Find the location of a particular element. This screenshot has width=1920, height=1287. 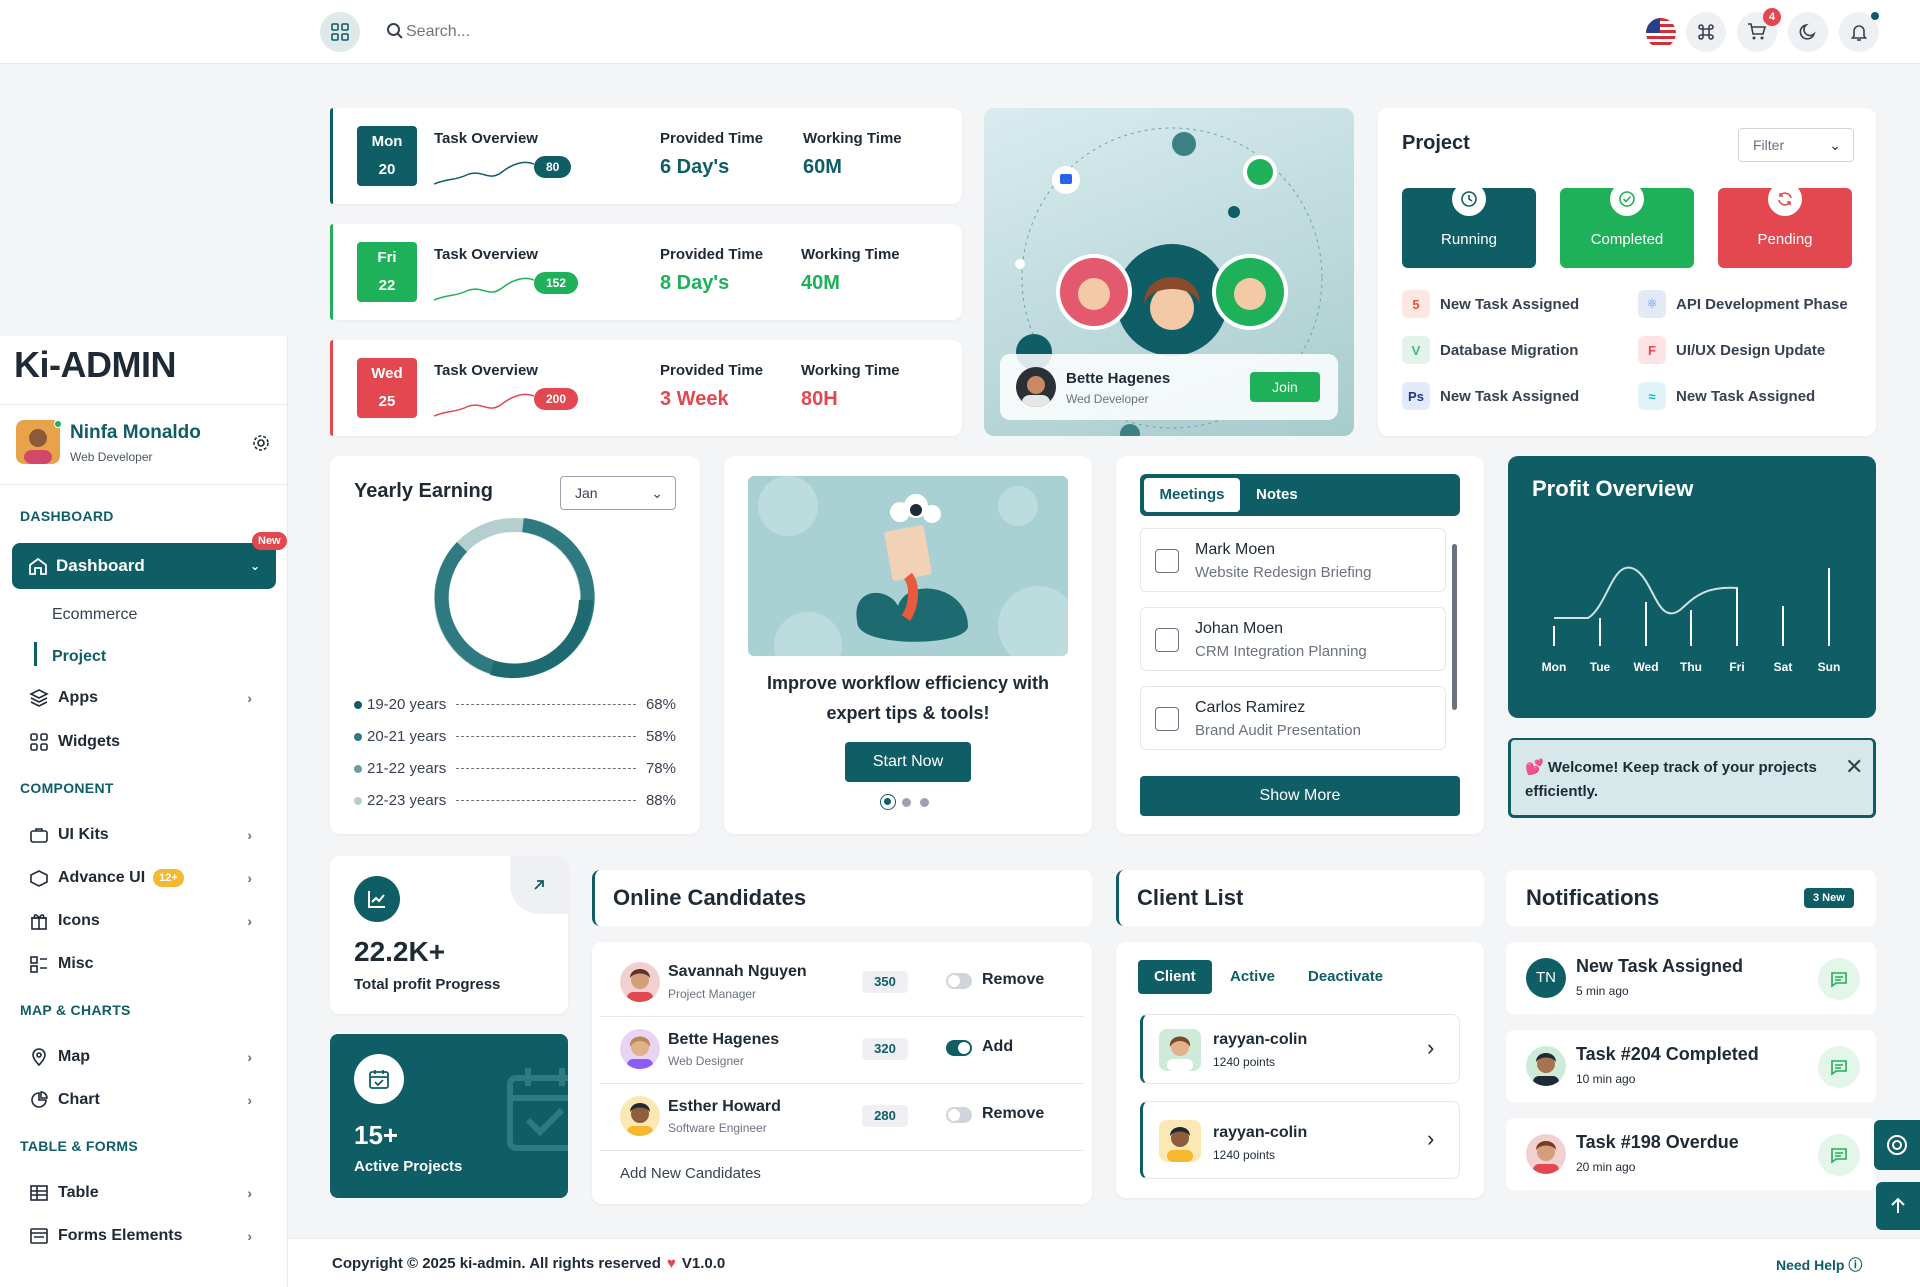

project-item: ⚛ API Development Phase is located at coordinates (1743, 304).